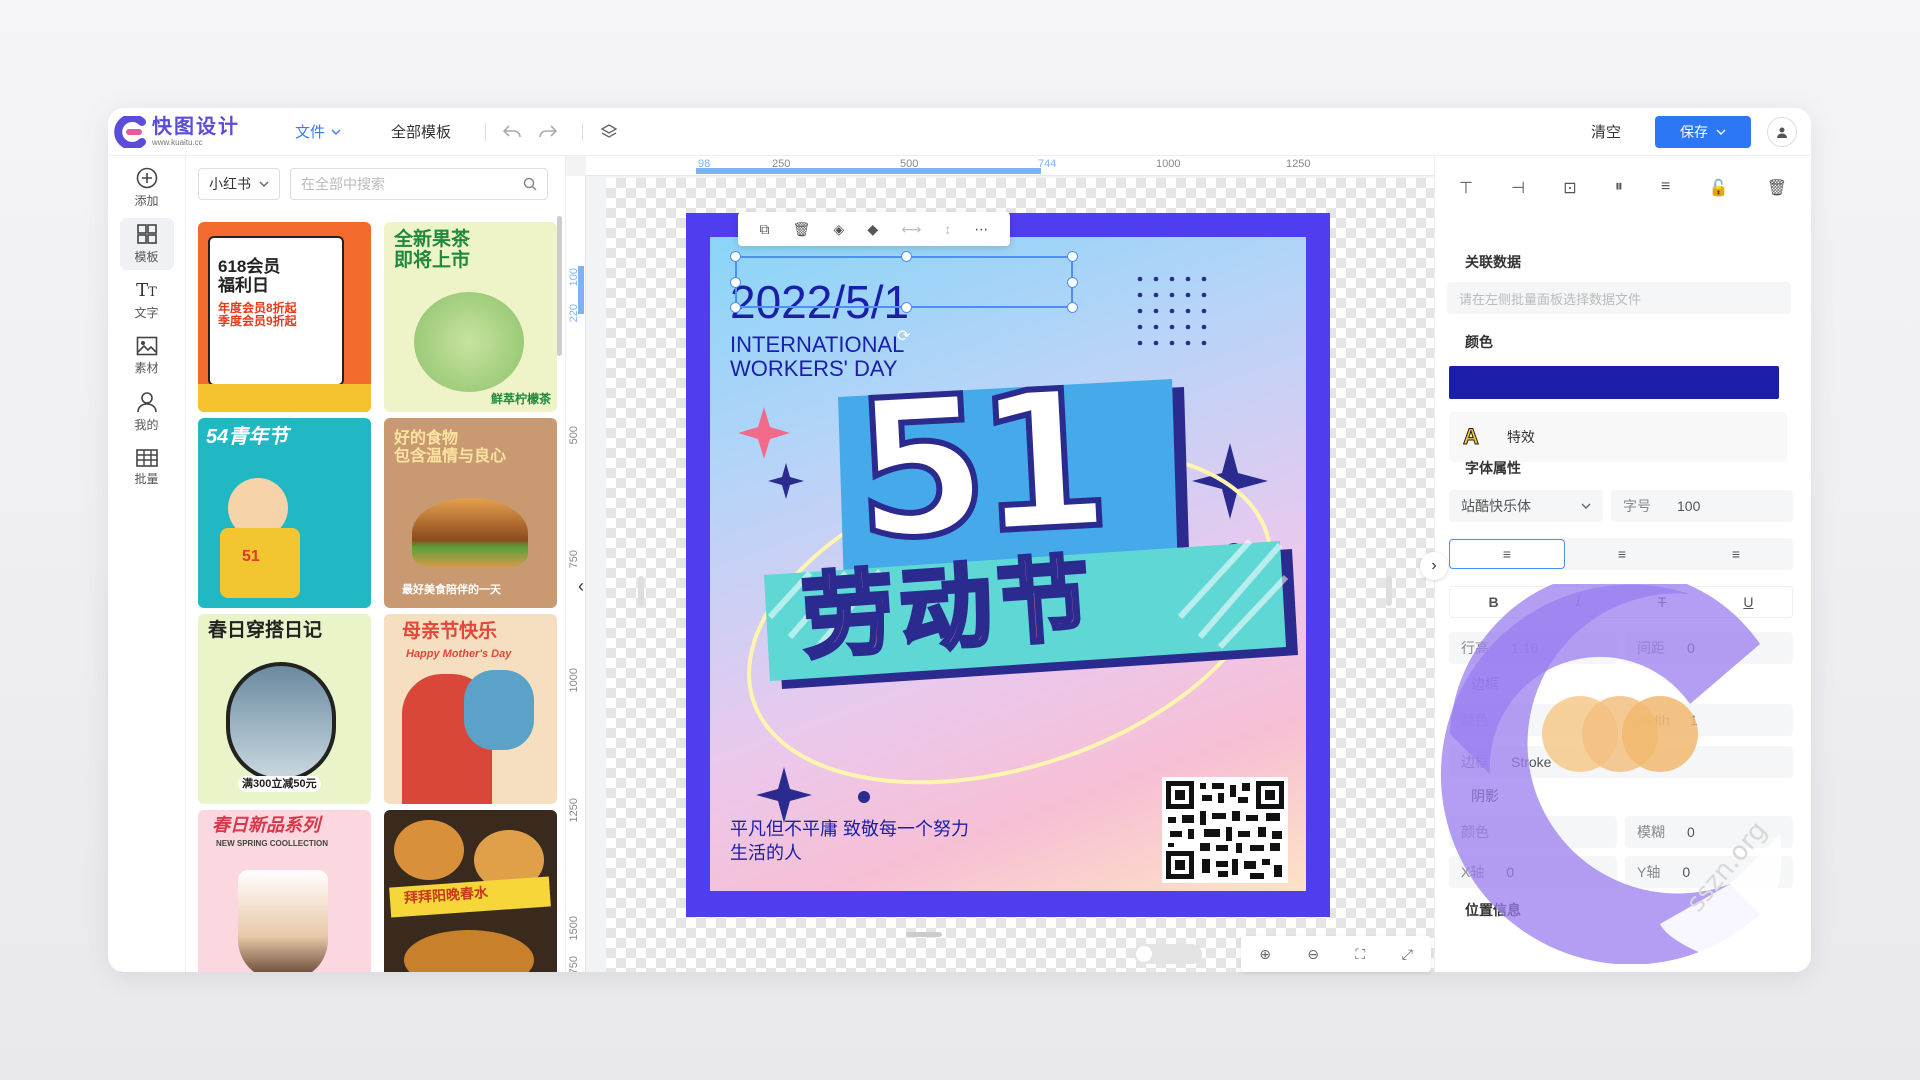 The height and width of the screenshot is (1080, 1920). What do you see at coordinates (1407, 954) in the screenshot?
I see `fullscreen-icon: ⤢` at bounding box center [1407, 954].